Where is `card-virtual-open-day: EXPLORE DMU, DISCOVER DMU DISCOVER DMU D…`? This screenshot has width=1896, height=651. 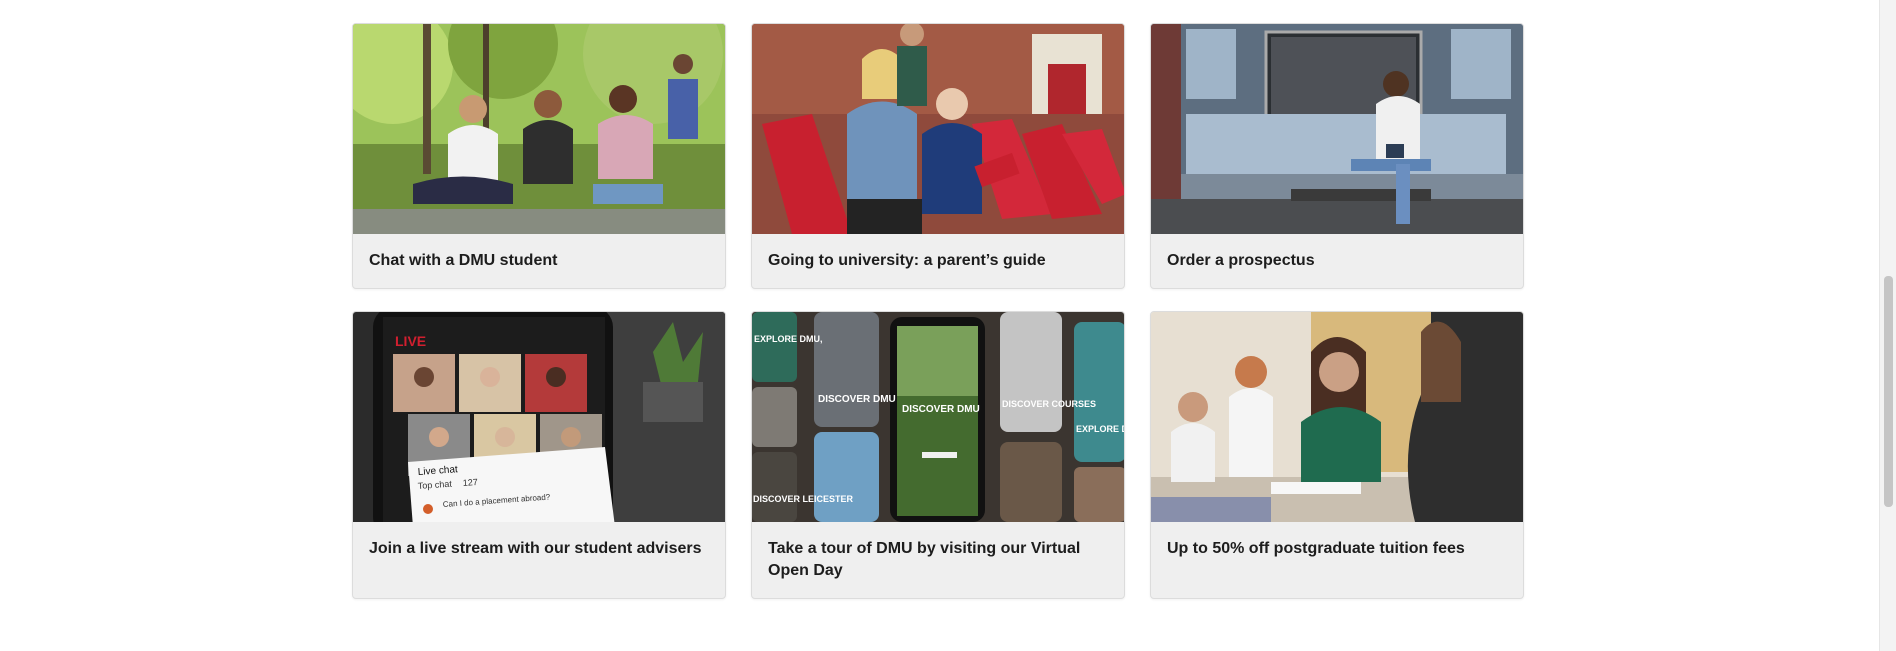
card-virtual-open-day: EXPLORE DMU, DISCOVER DMU DISCOVER DMU D… is located at coordinates (938, 455).